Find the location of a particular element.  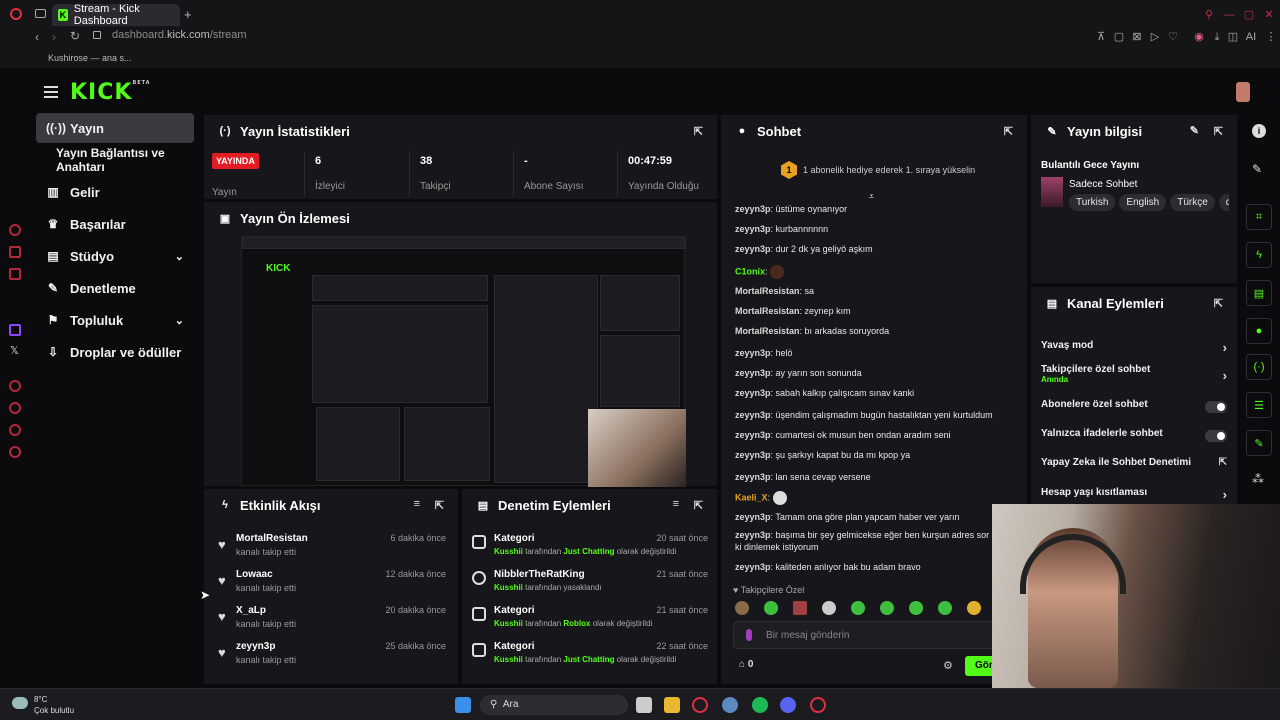

activity-user: Lowaac is located at coordinates (254, 574).